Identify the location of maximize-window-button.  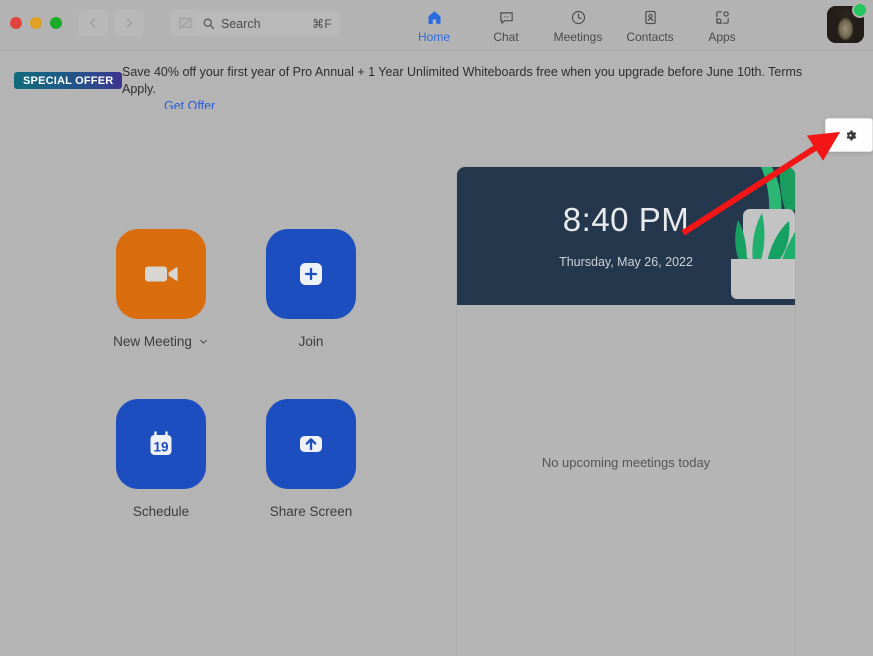
(56, 23).